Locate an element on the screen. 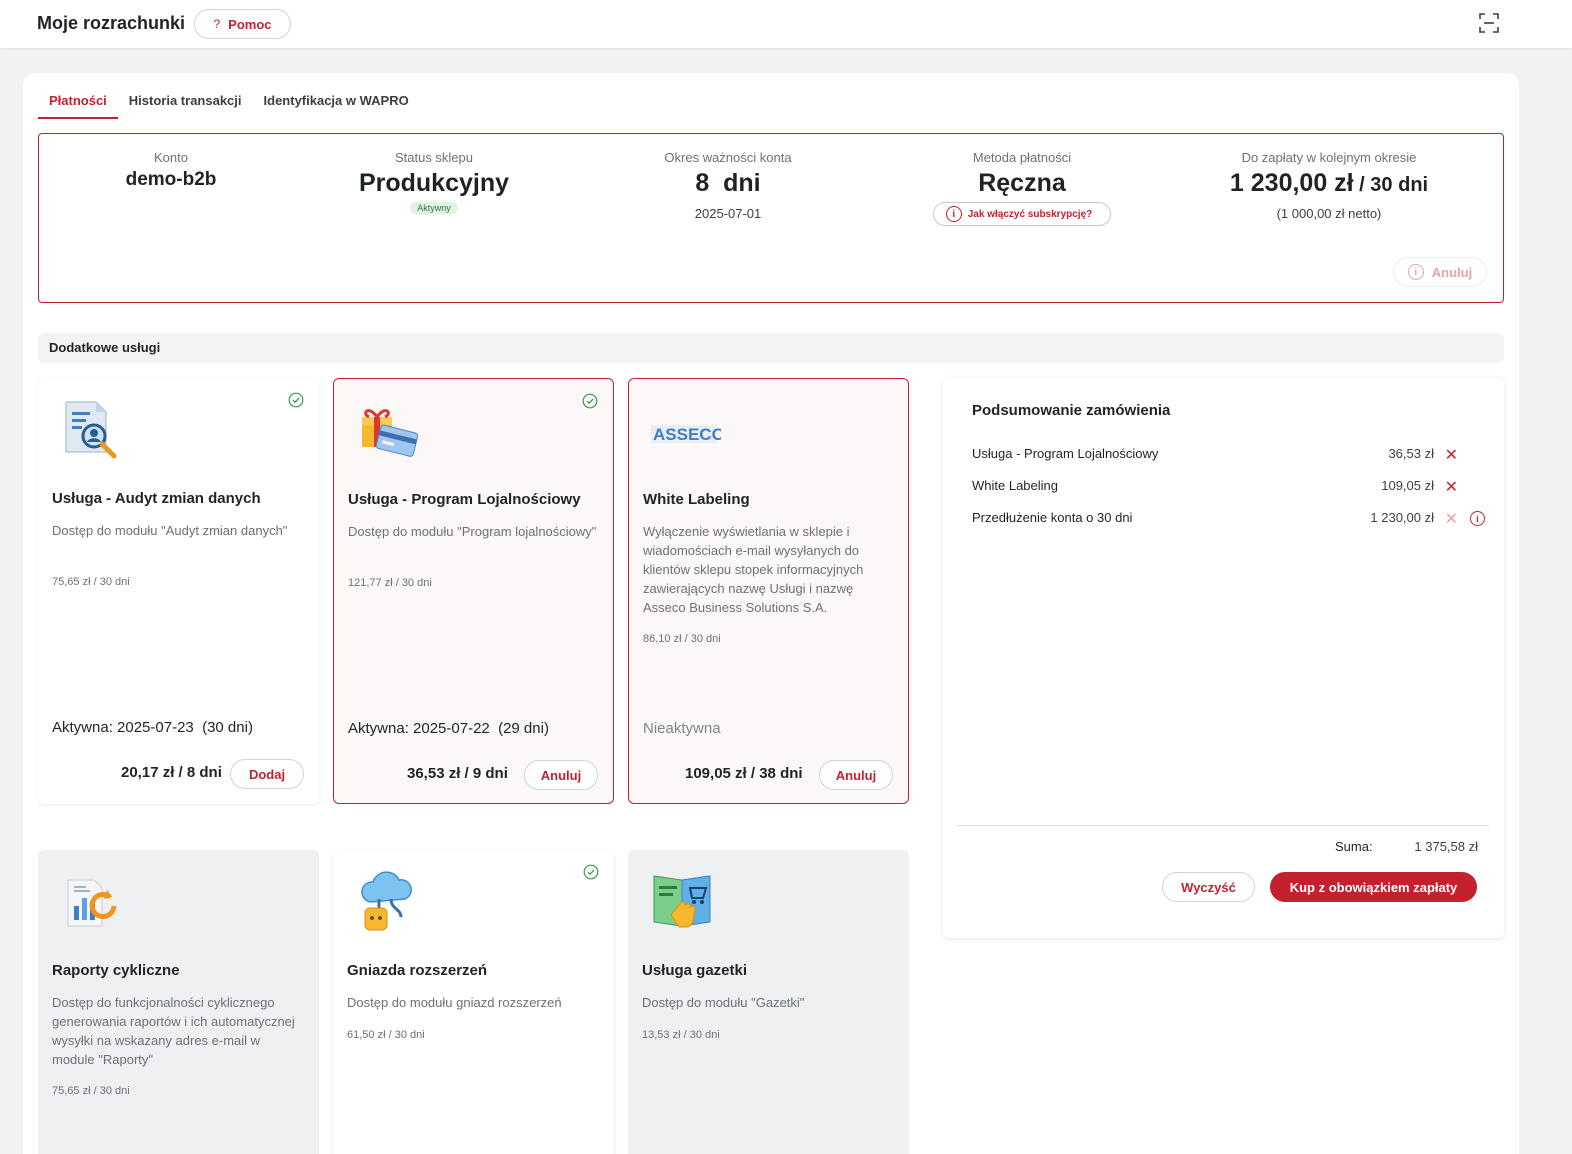  cancel-subscription-button: i Anuluj is located at coordinates (1440, 272).